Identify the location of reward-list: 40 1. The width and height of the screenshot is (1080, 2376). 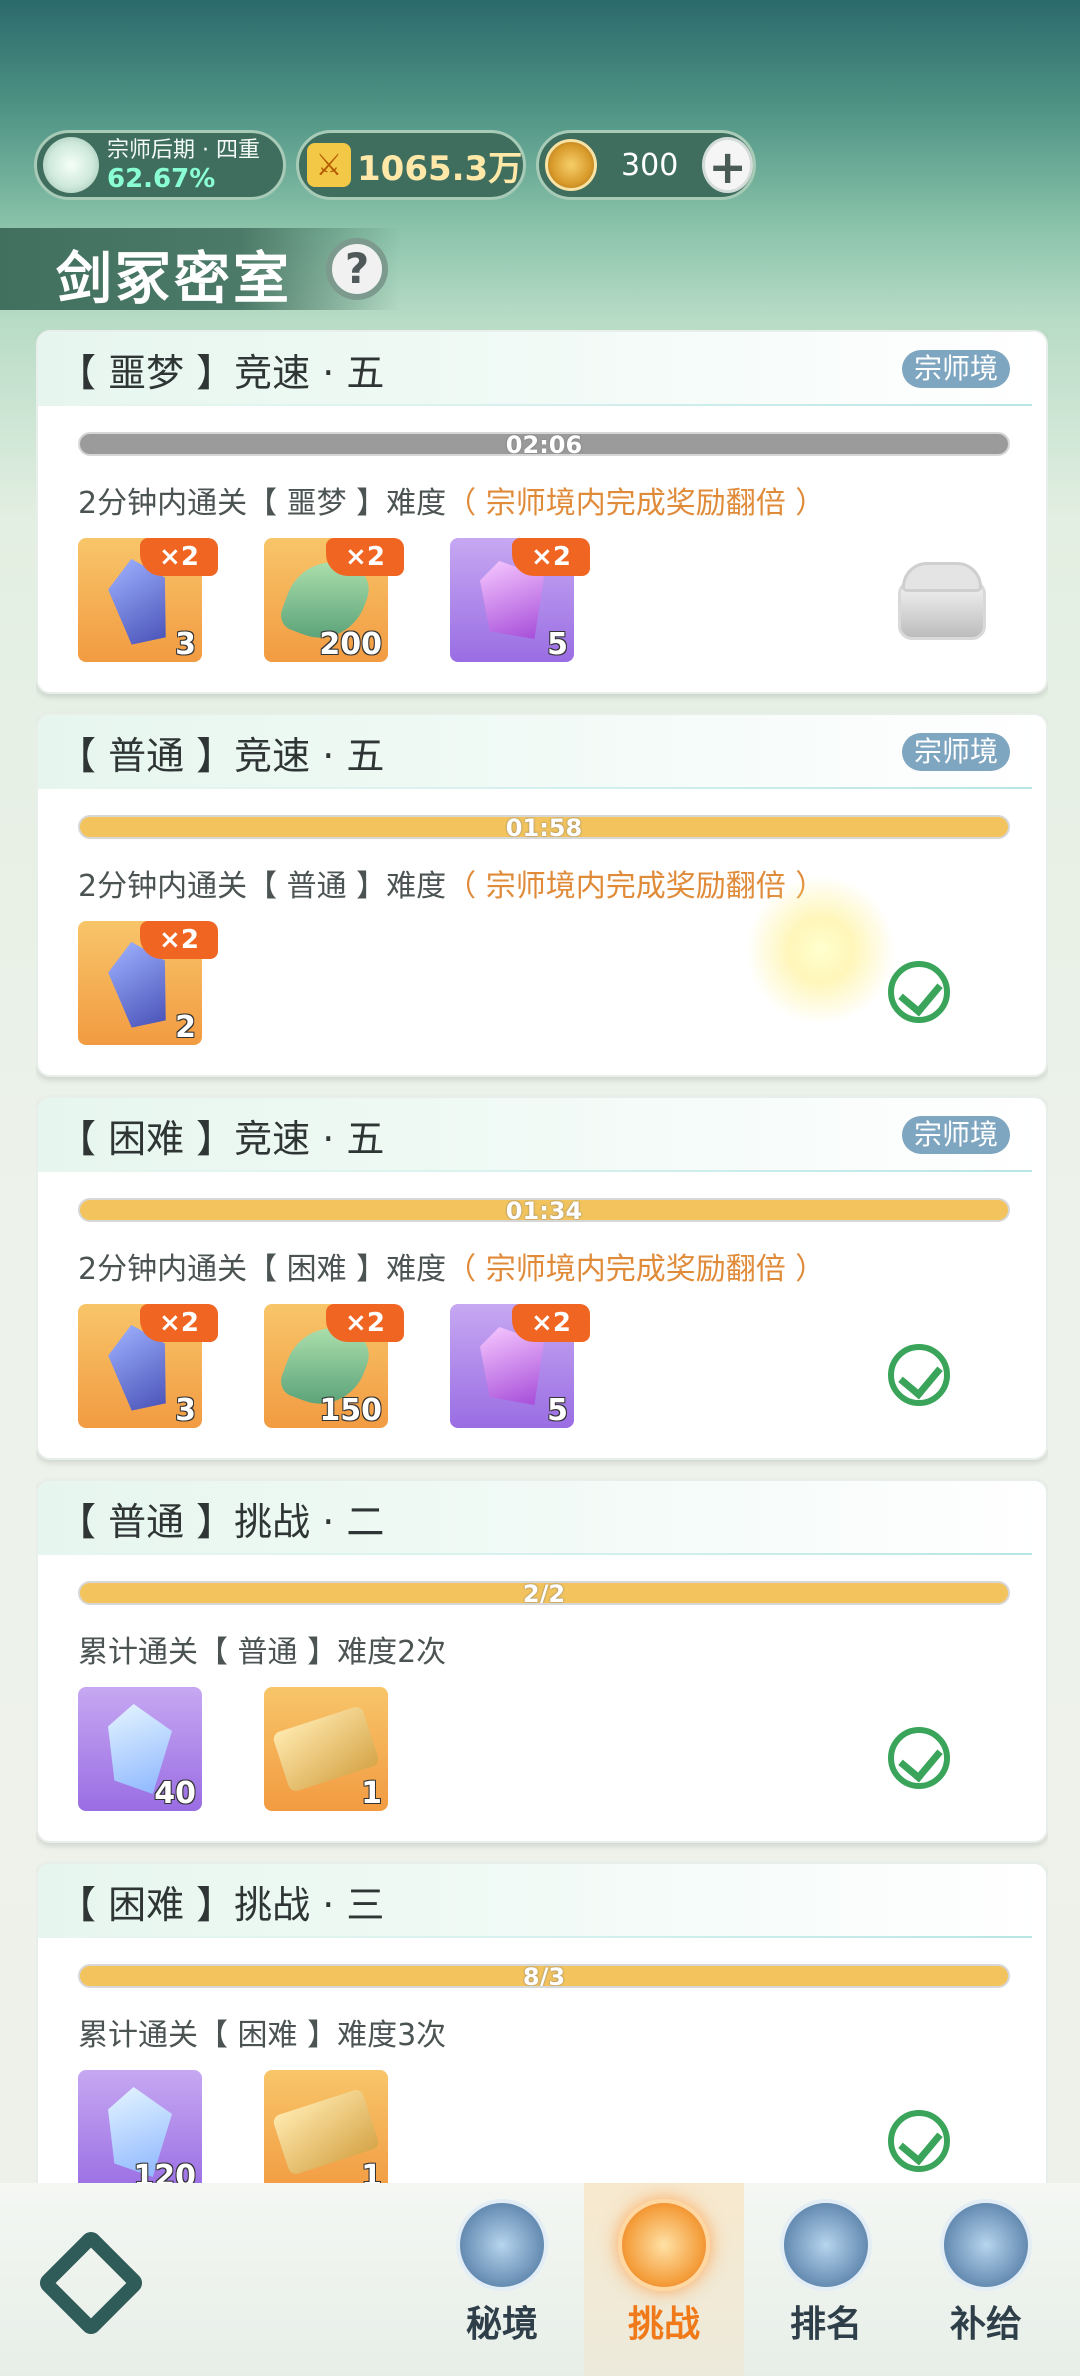
(233, 1749).